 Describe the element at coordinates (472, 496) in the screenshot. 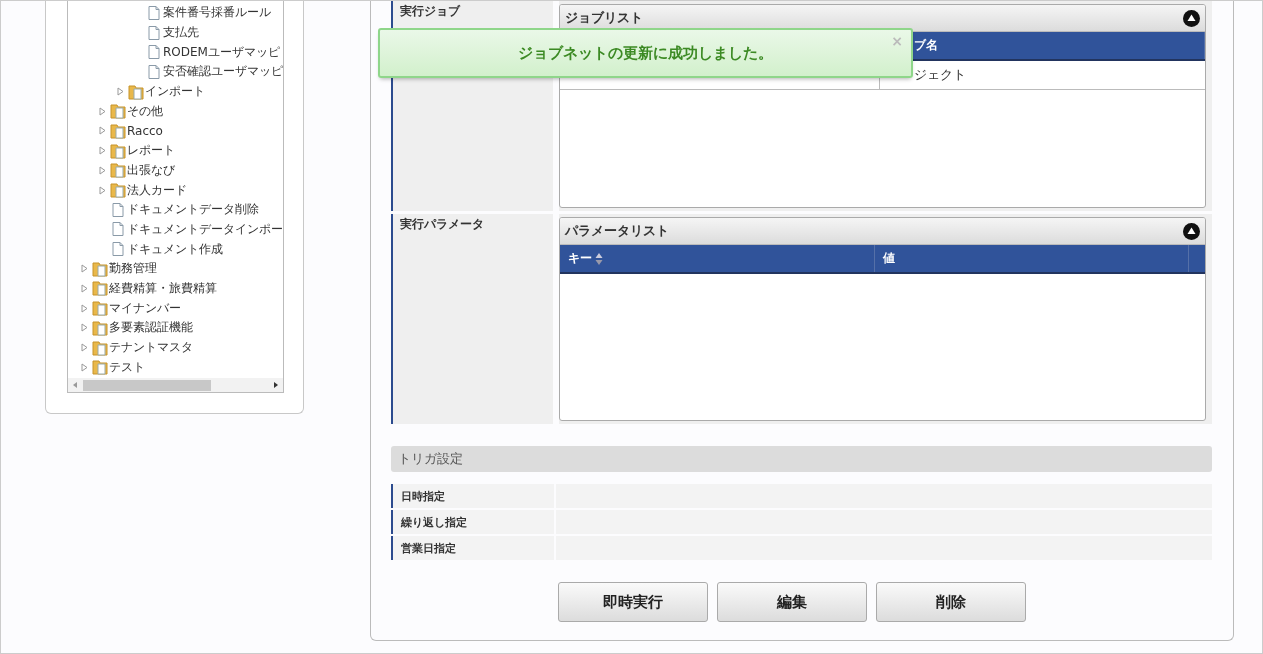

I see `field-label: 日時指定` at that location.